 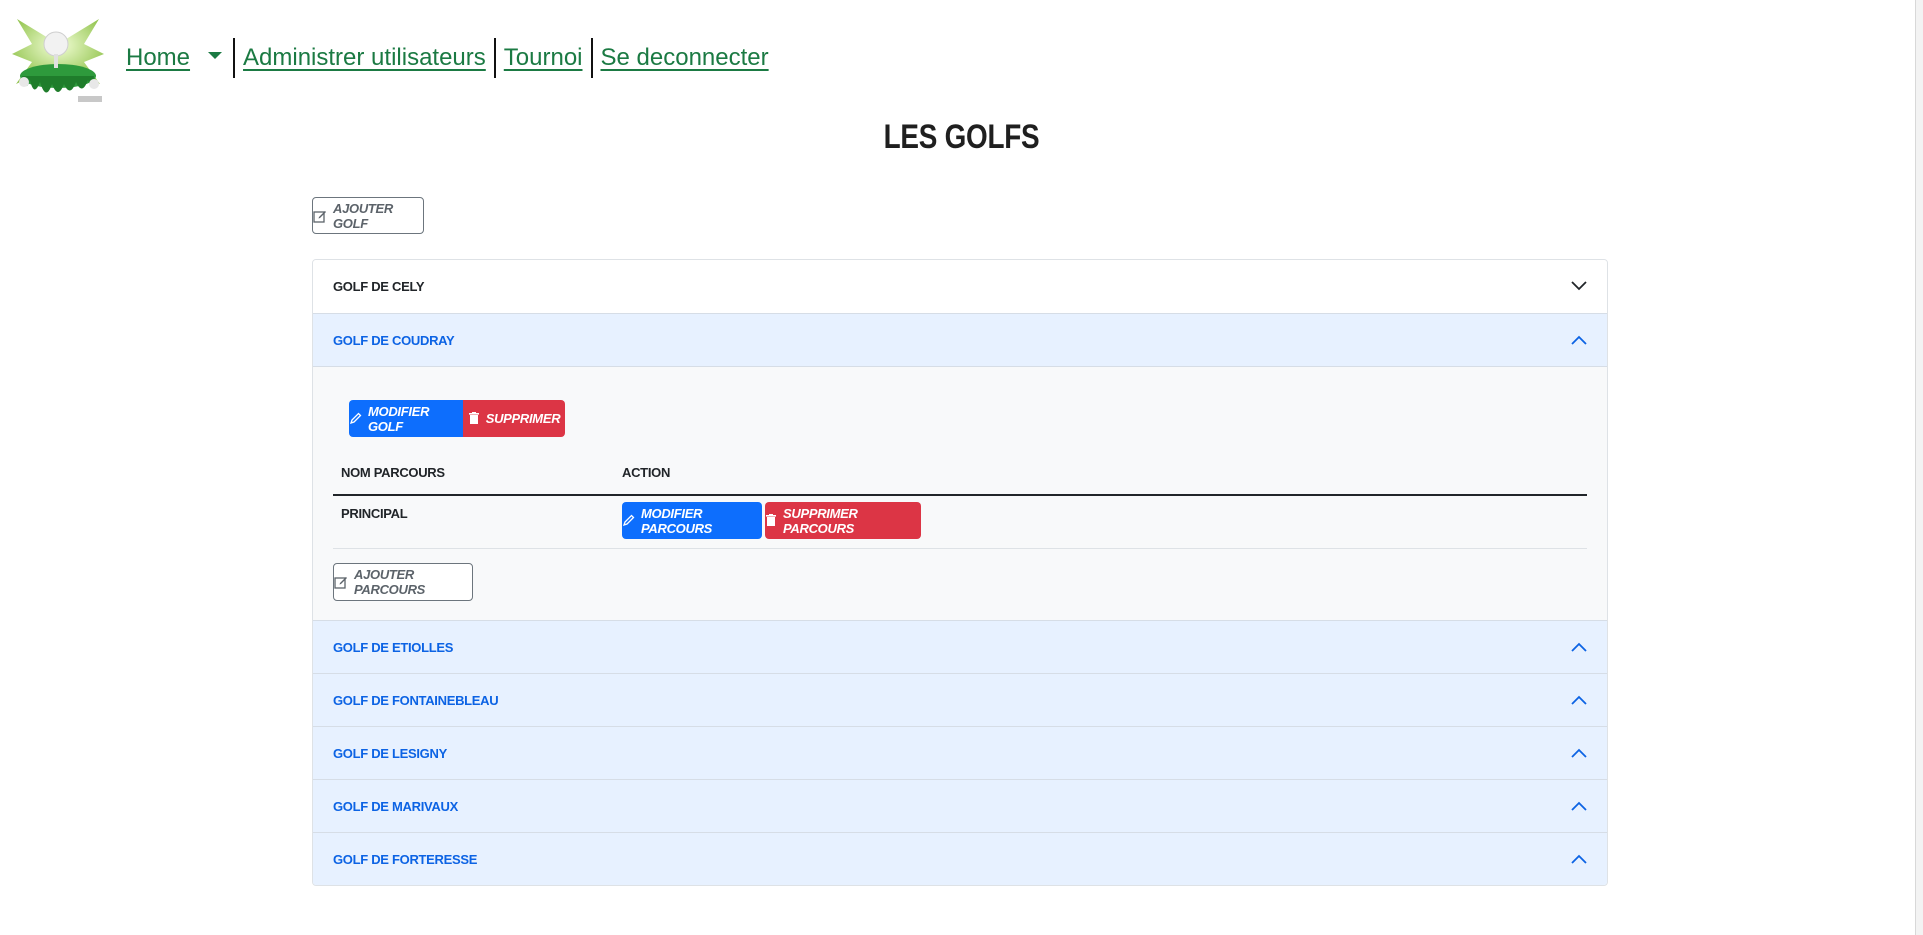 I want to click on accordion-header-coudray: GOLF DE COUDRAY, so click(x=960, y=339).